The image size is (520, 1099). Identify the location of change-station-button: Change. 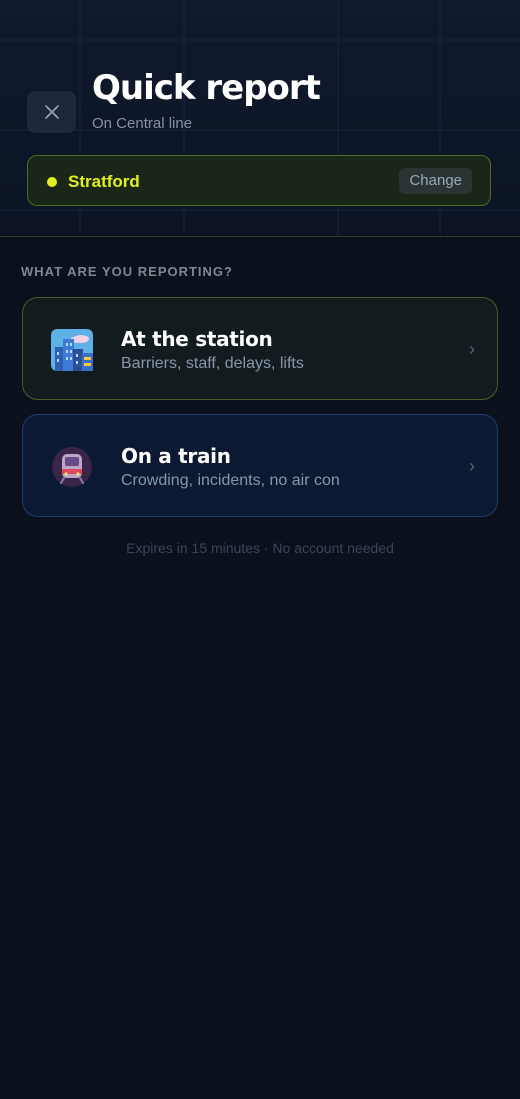
(435, 181).